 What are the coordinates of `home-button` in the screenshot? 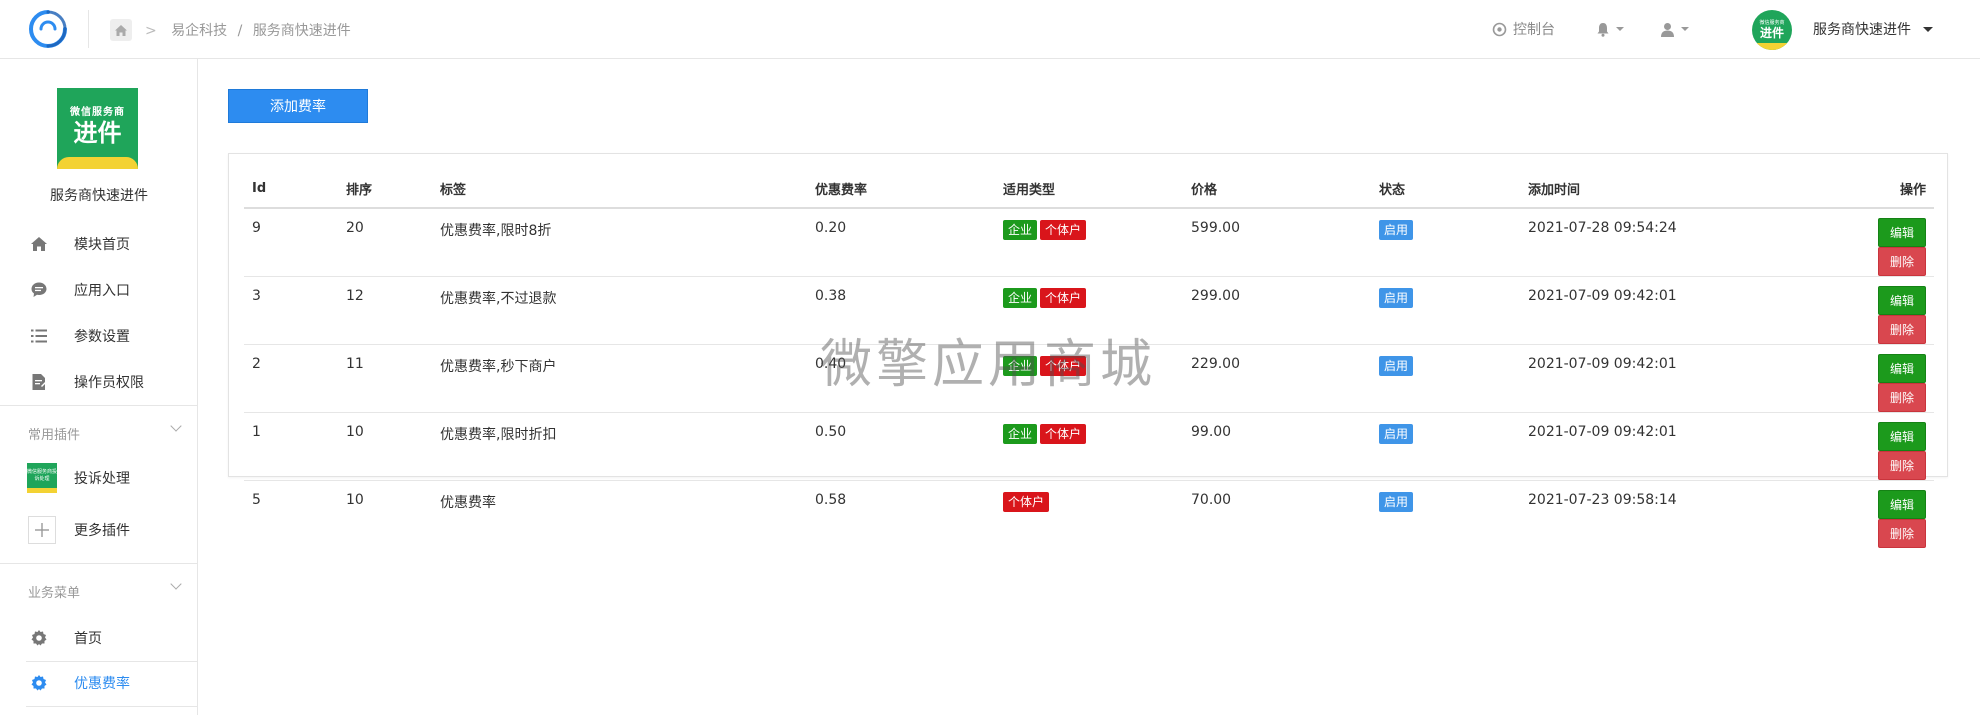 It's located at (121, 30).